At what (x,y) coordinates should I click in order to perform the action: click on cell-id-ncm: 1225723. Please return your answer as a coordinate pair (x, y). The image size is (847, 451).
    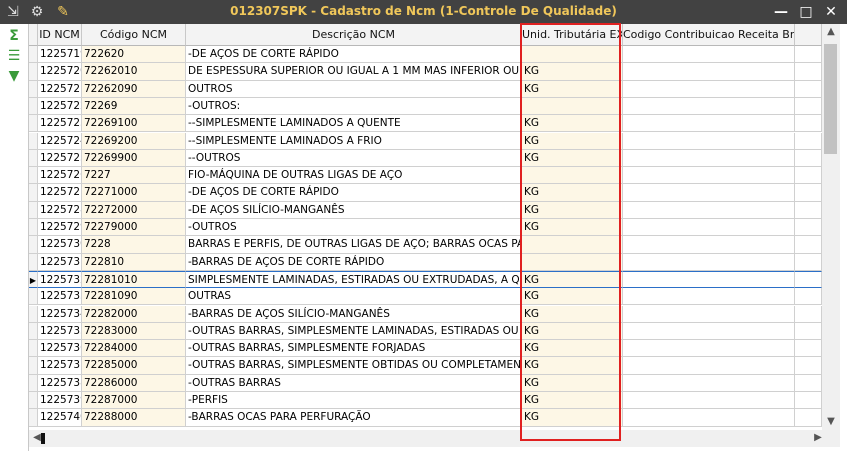
    Looking at the image, I should click on (60, 124).